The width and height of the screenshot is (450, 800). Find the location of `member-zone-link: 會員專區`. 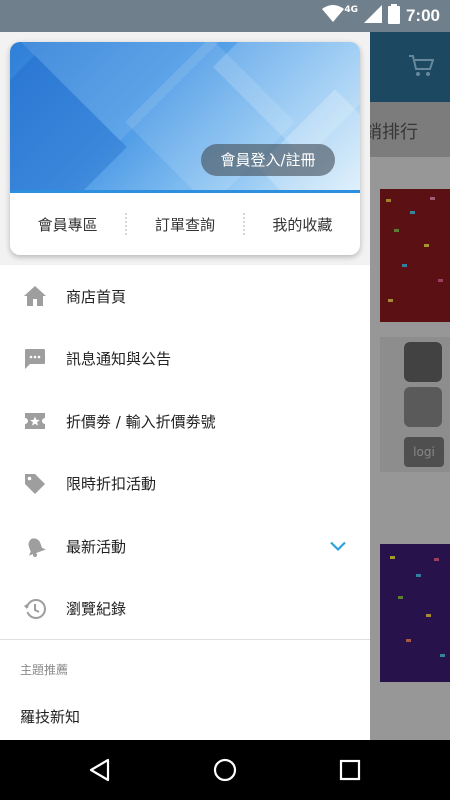

member-zone-link: 會員專區 is located at coordinates (67, 224).